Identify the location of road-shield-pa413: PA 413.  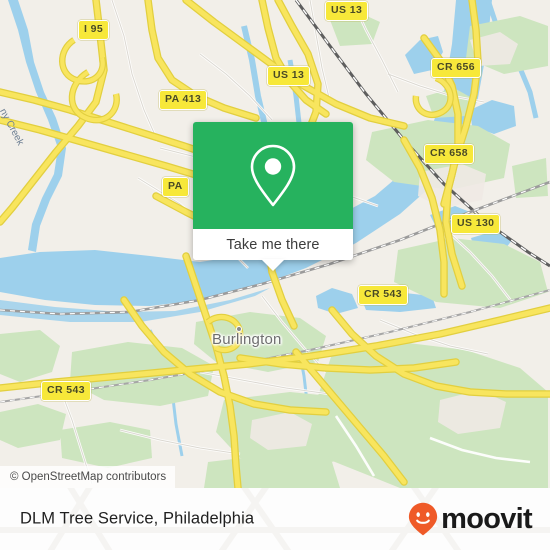
(183, 100).